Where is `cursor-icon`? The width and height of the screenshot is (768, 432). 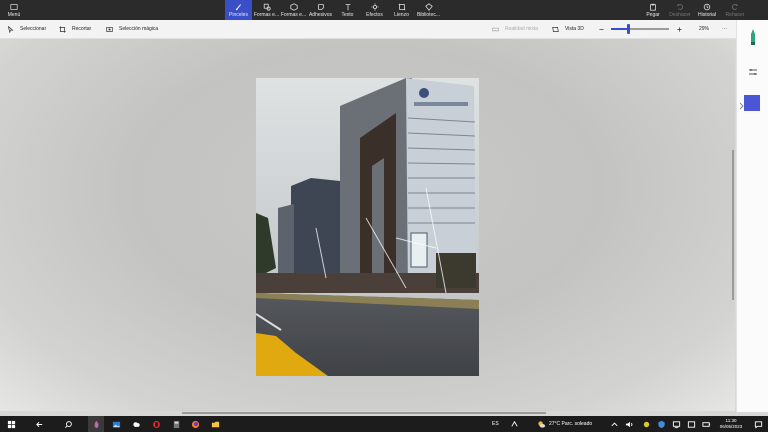 cursor-icon is located at coordinates (10, 29).